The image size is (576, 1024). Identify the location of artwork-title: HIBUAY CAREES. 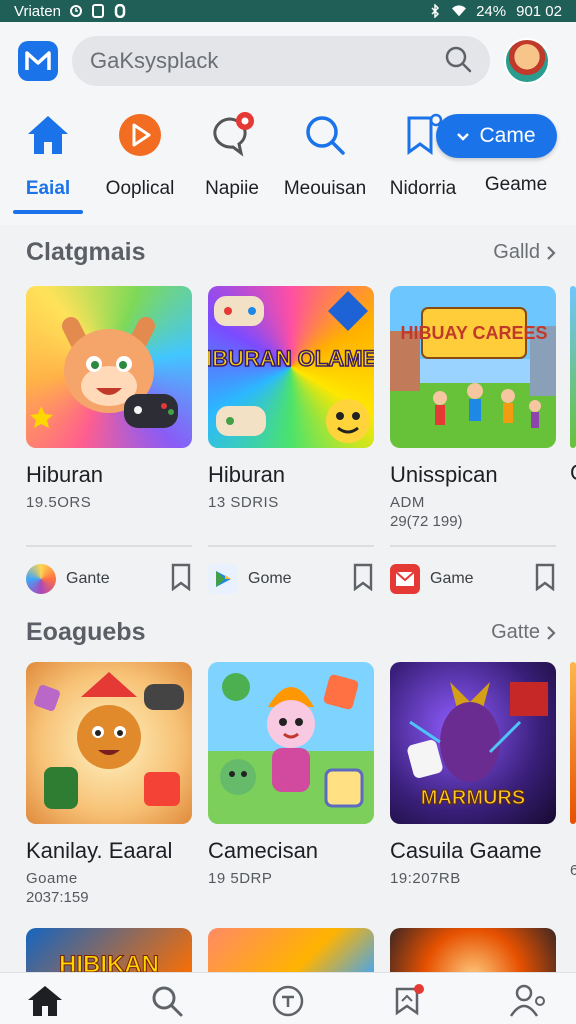
(473, 333).